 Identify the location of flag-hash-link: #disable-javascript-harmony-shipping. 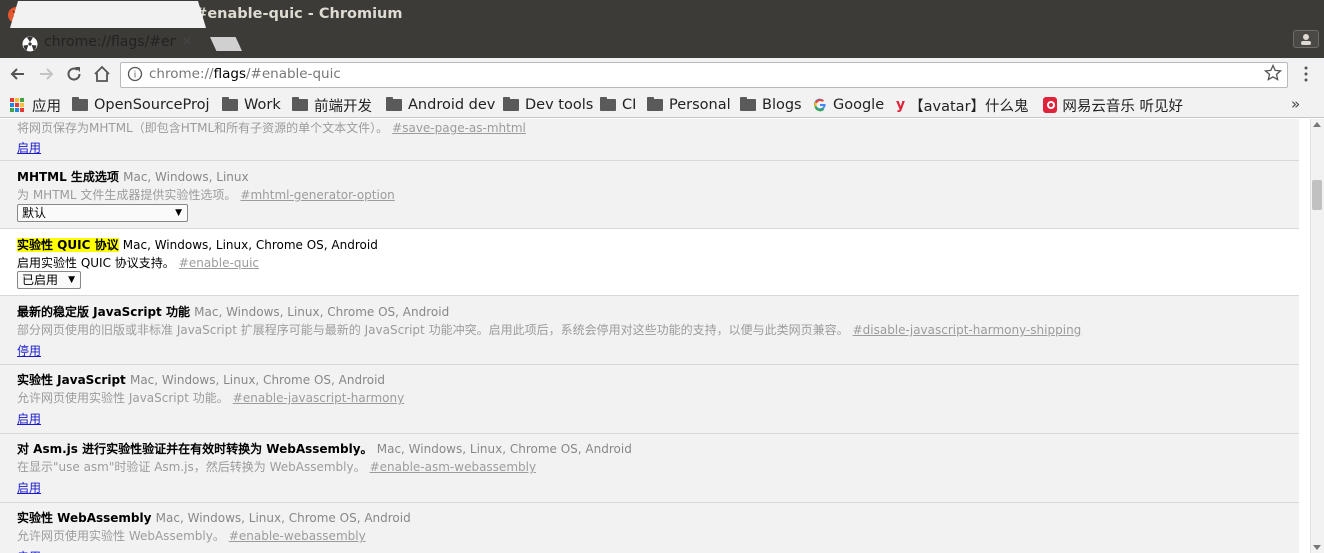
(967, 330).